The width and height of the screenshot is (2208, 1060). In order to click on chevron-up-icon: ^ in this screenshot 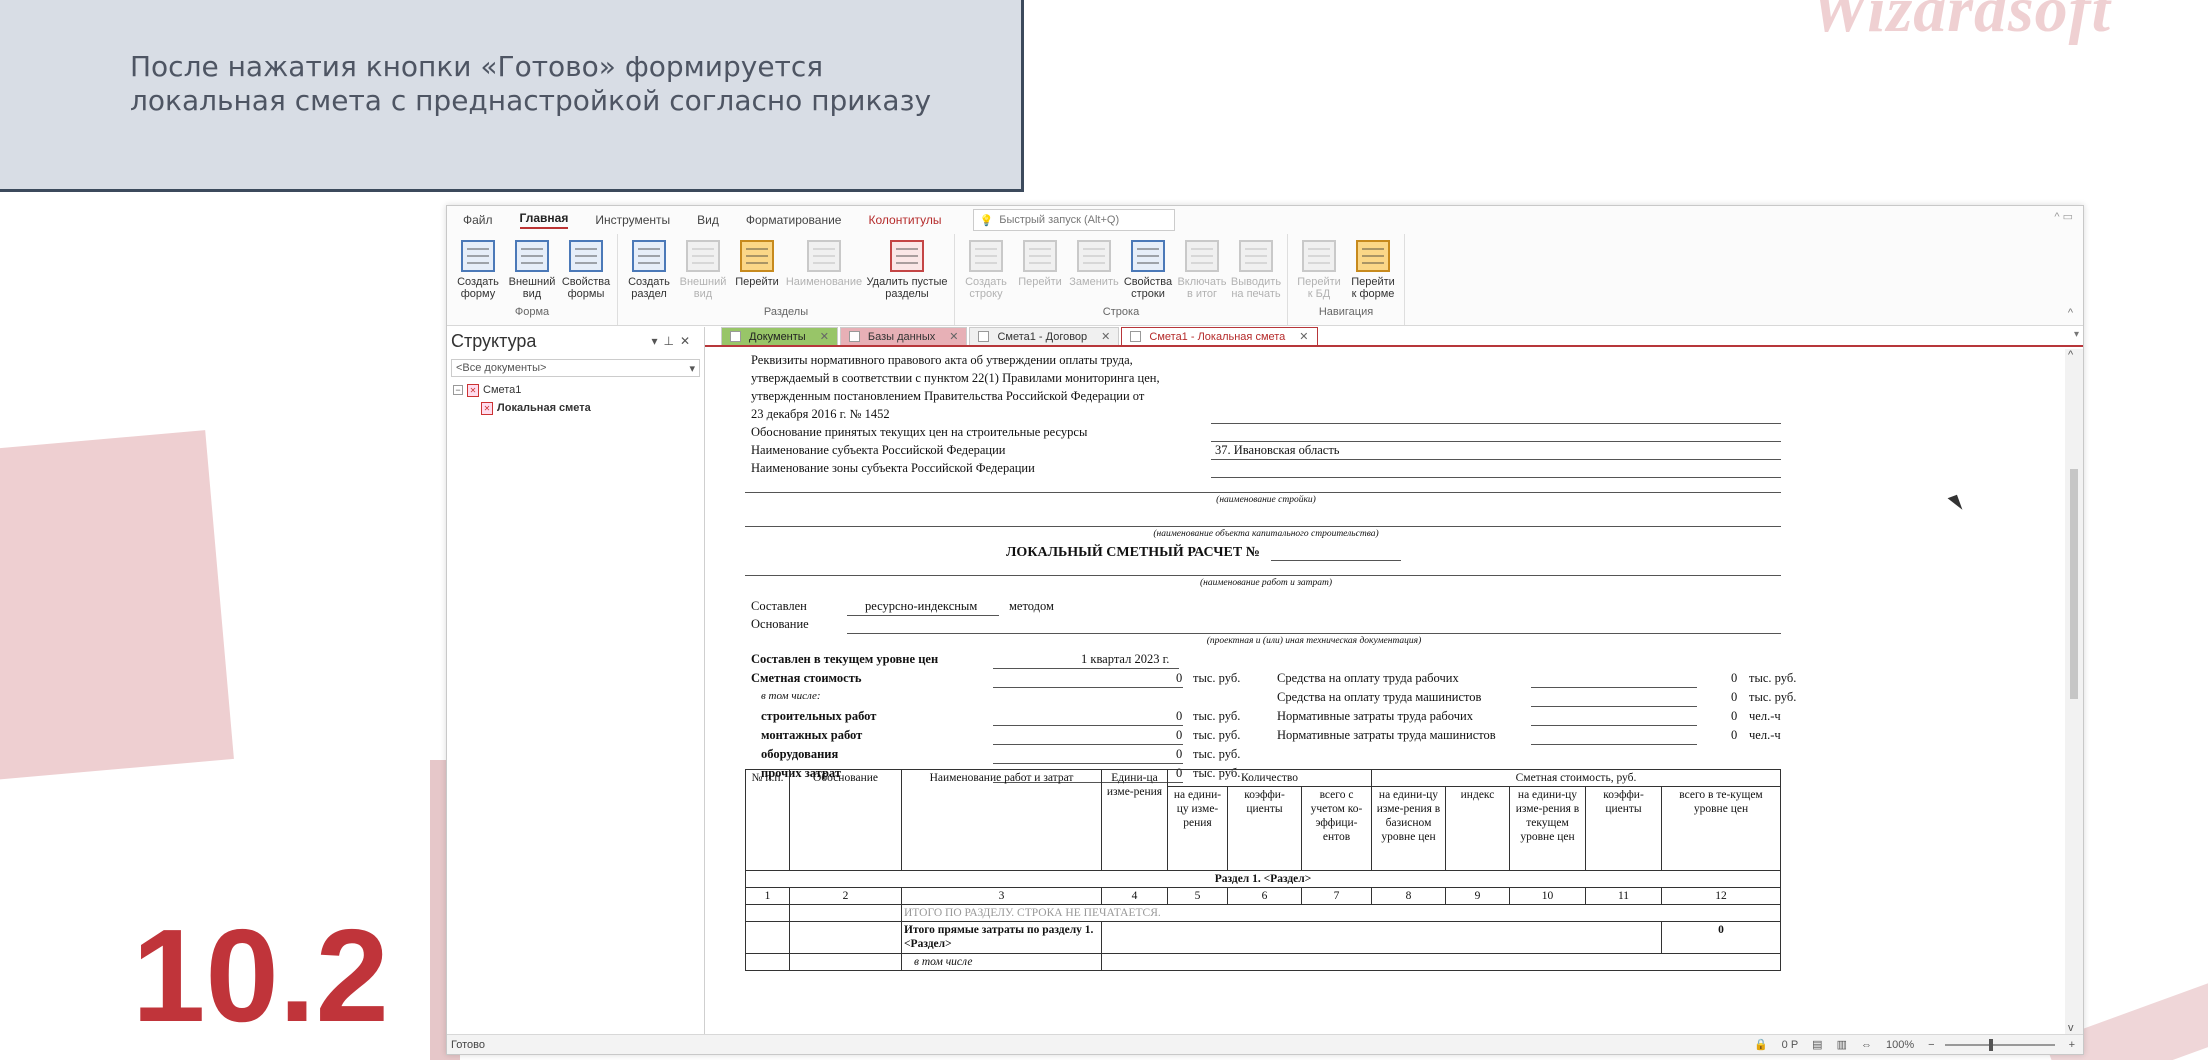, I will do `click(2070, 313)`.